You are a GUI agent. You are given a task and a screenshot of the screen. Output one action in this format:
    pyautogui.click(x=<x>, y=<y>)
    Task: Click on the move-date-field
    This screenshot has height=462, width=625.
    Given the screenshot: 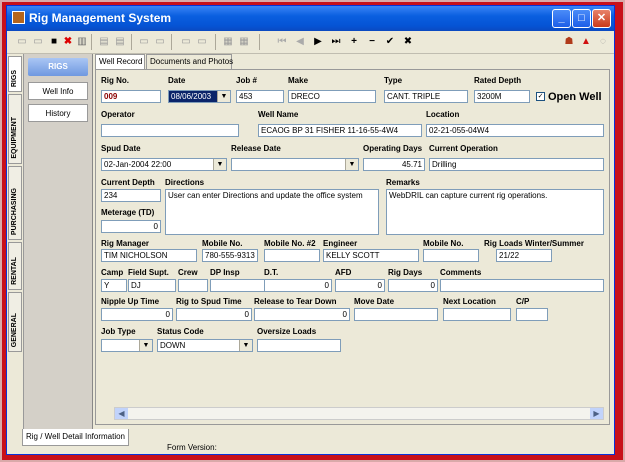 What is the action you would take?
    pyautogui.click(x=396, y=314)
    